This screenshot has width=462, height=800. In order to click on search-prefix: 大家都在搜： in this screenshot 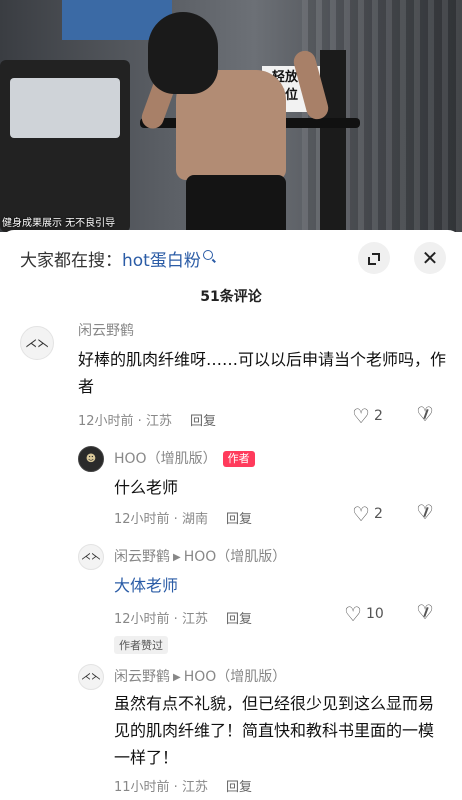, I will do `click(71, 261)`.